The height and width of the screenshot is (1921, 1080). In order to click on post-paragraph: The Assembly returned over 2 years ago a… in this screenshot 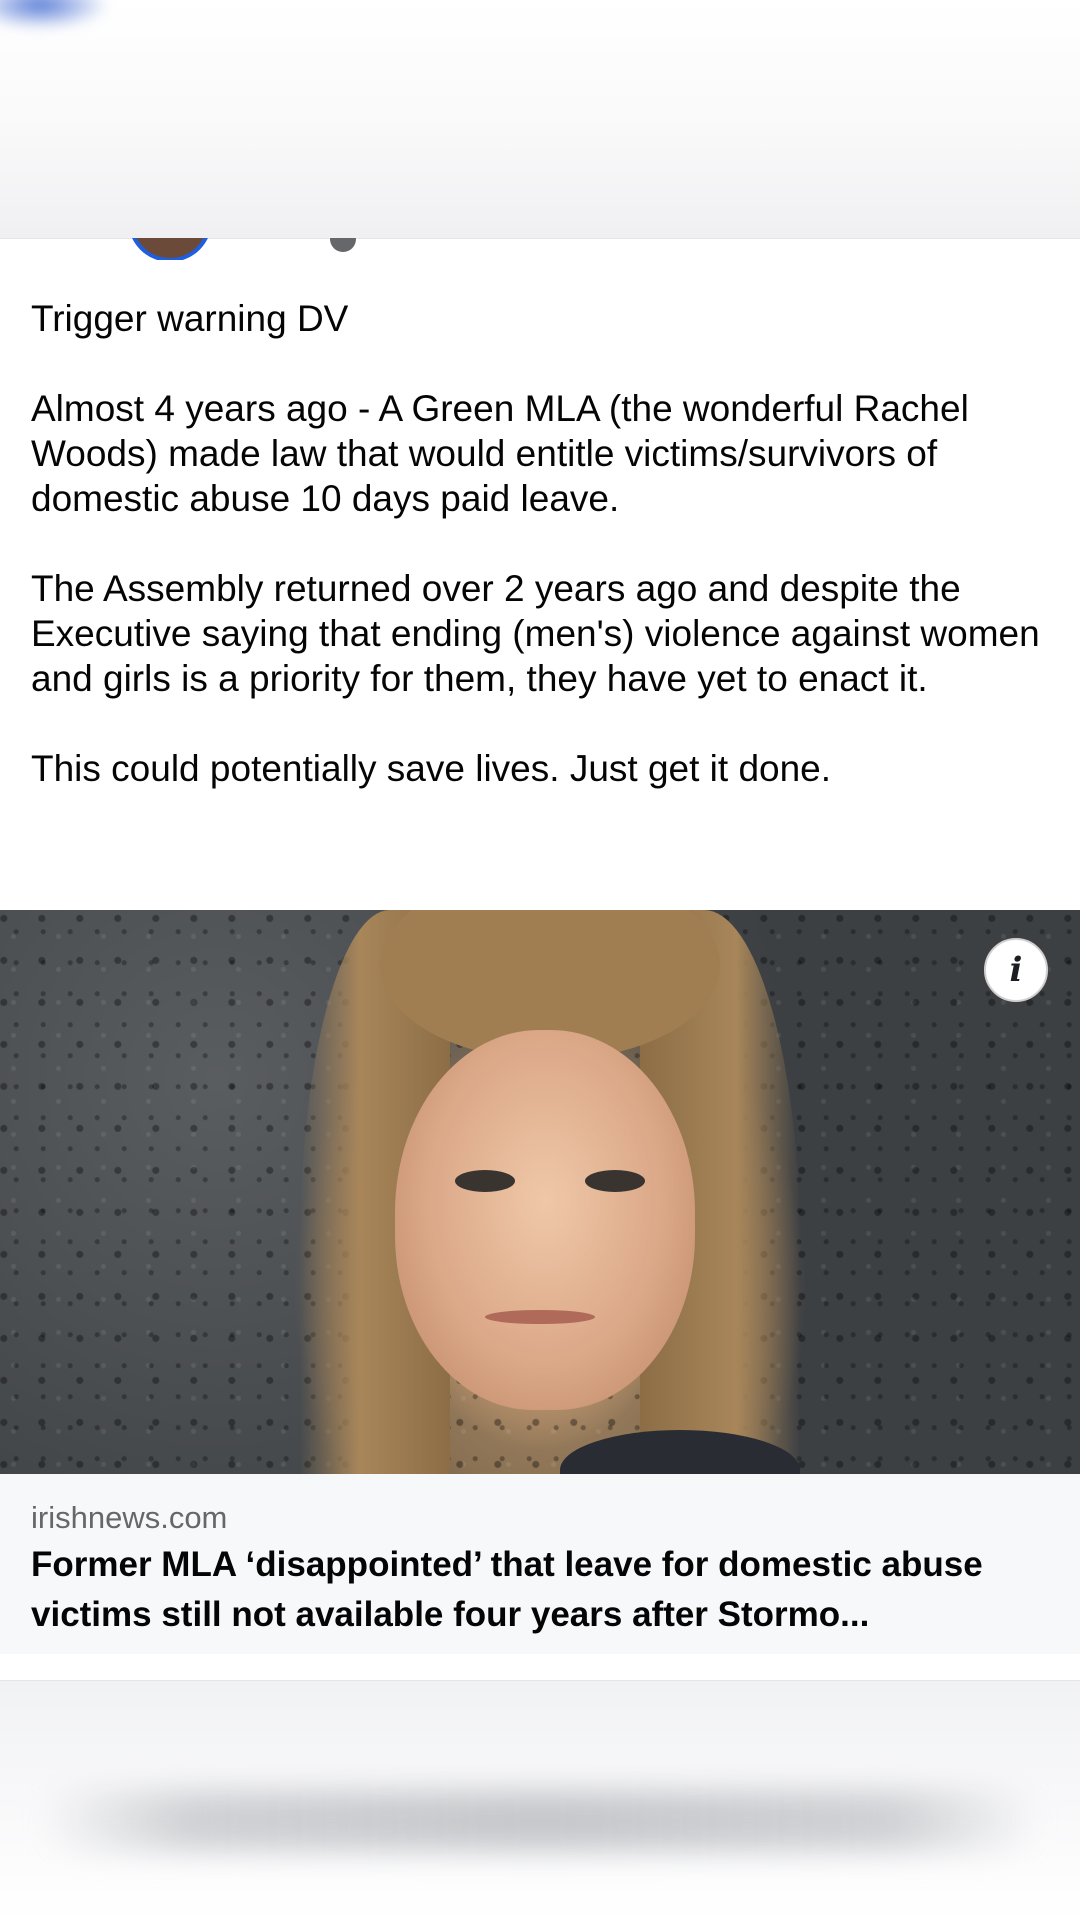, I will do `click(535, 633)`.